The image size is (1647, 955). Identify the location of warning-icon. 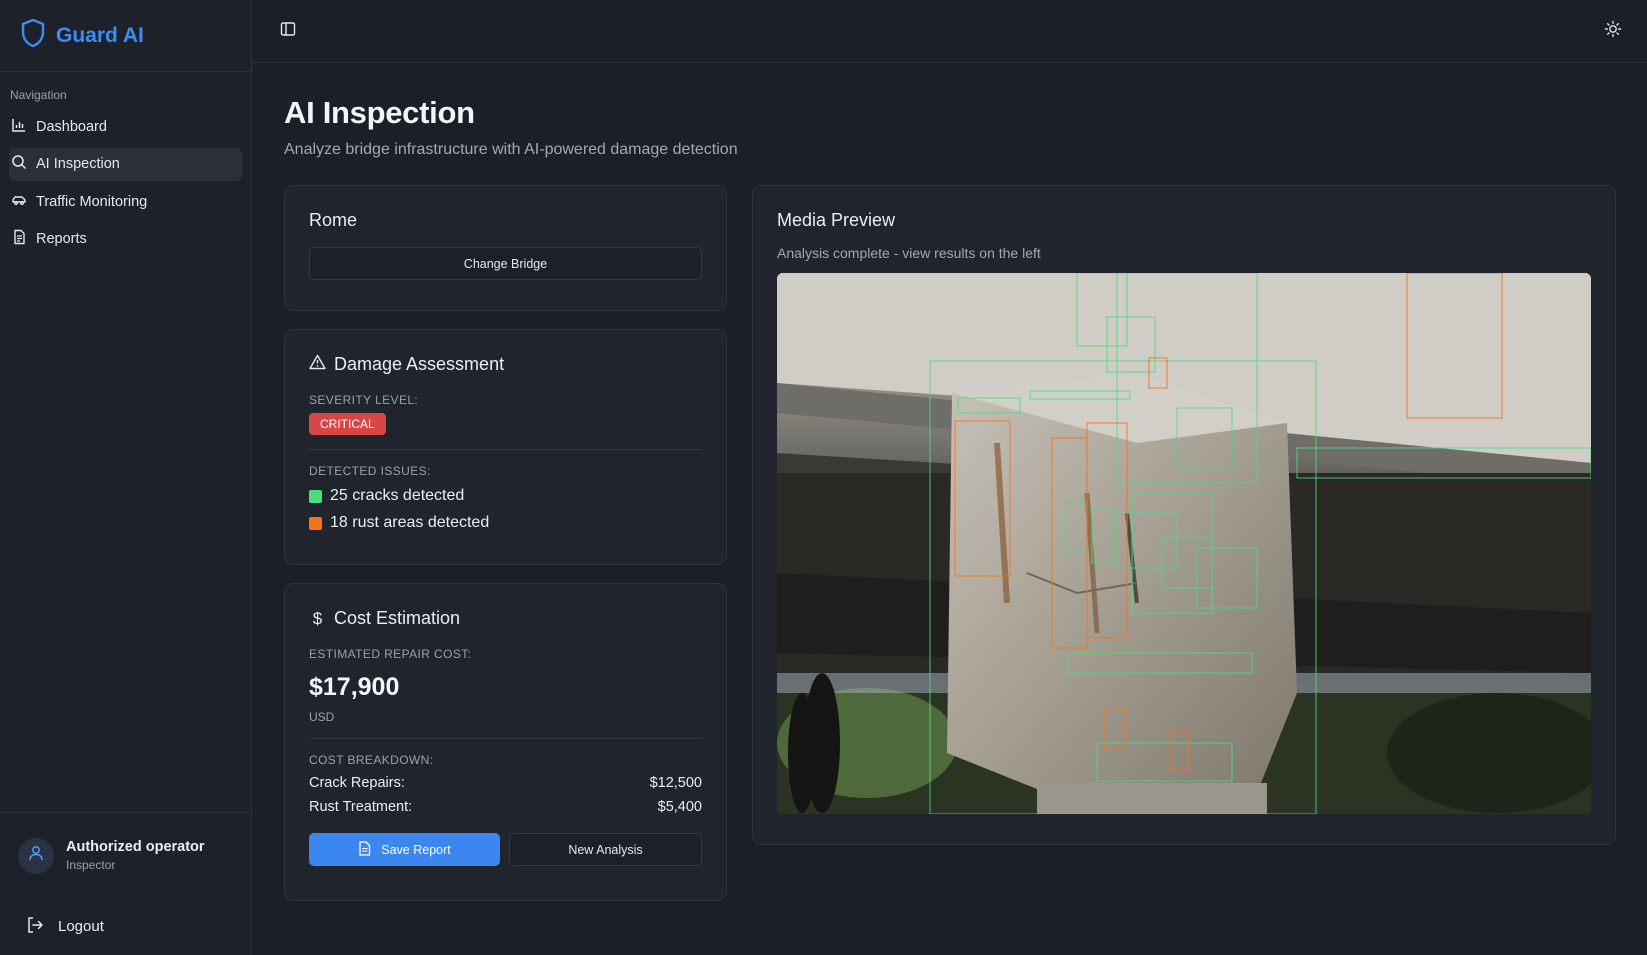
(317, 364).